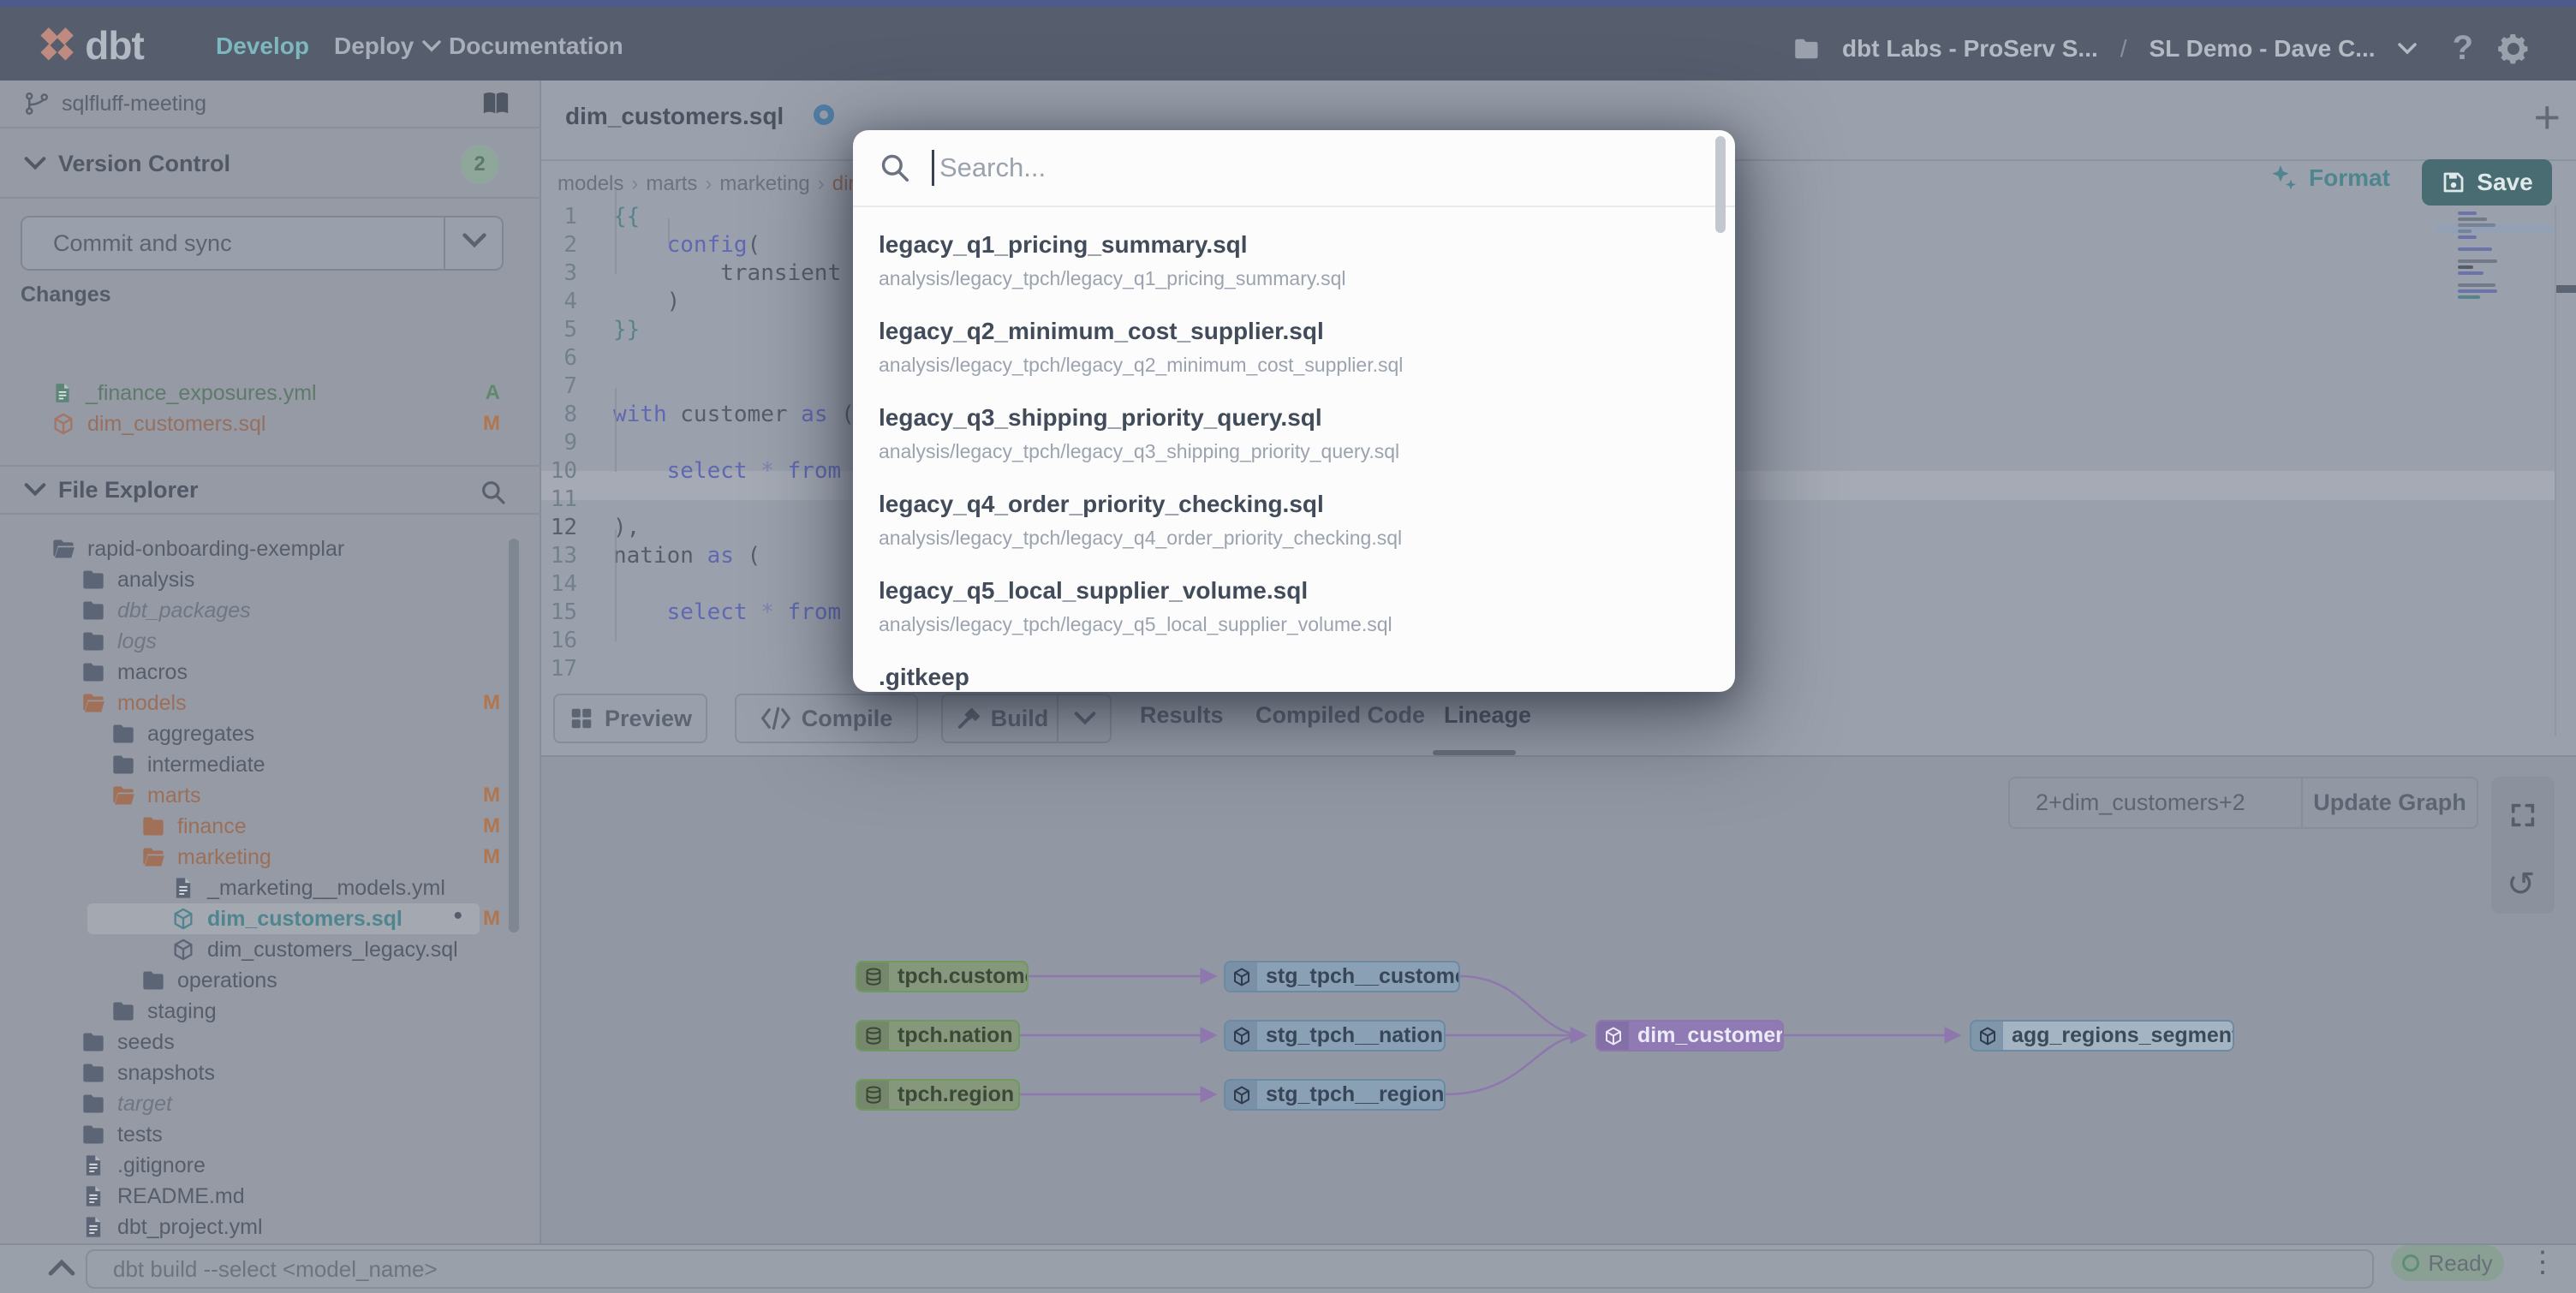  What do you see at coordinates (270, 393) in the screenshot?
I see `change-item: _finance_exposures.yml A` at bounding box center [270, 393].